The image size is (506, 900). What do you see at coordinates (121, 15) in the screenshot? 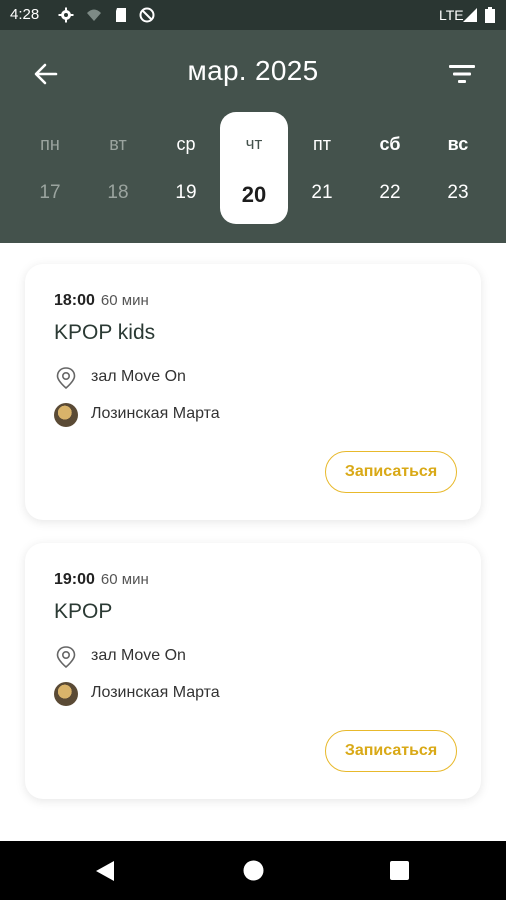
I see `sd-card-icon` at bounding box center [121, 15].